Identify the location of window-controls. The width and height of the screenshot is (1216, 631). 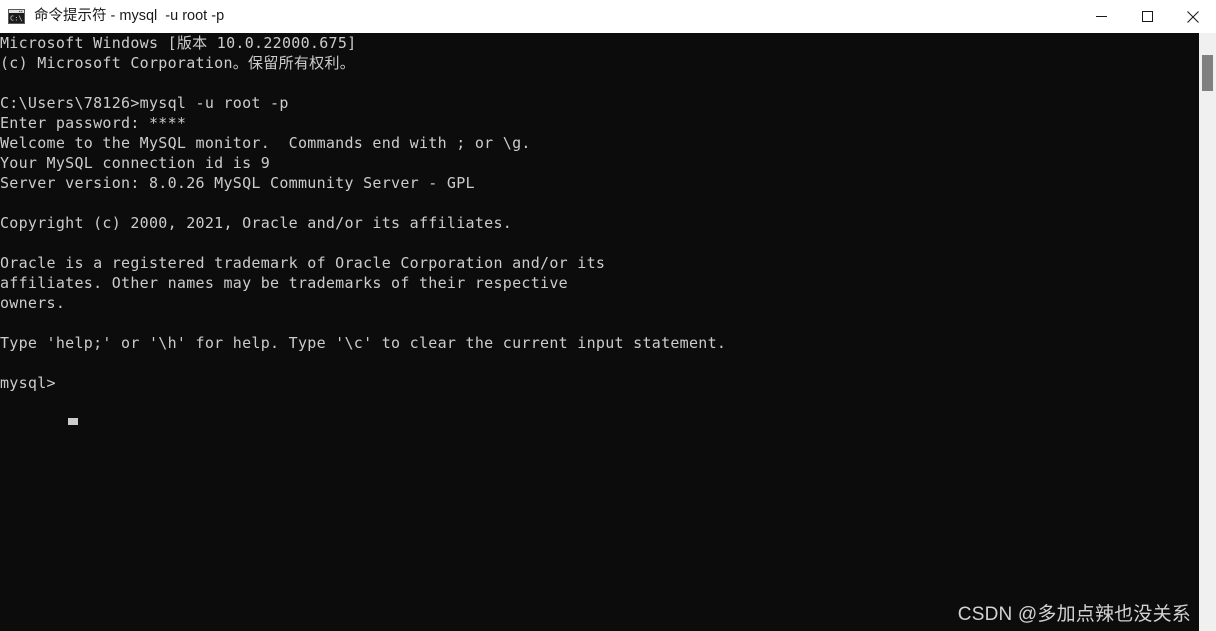
(1147, 16).